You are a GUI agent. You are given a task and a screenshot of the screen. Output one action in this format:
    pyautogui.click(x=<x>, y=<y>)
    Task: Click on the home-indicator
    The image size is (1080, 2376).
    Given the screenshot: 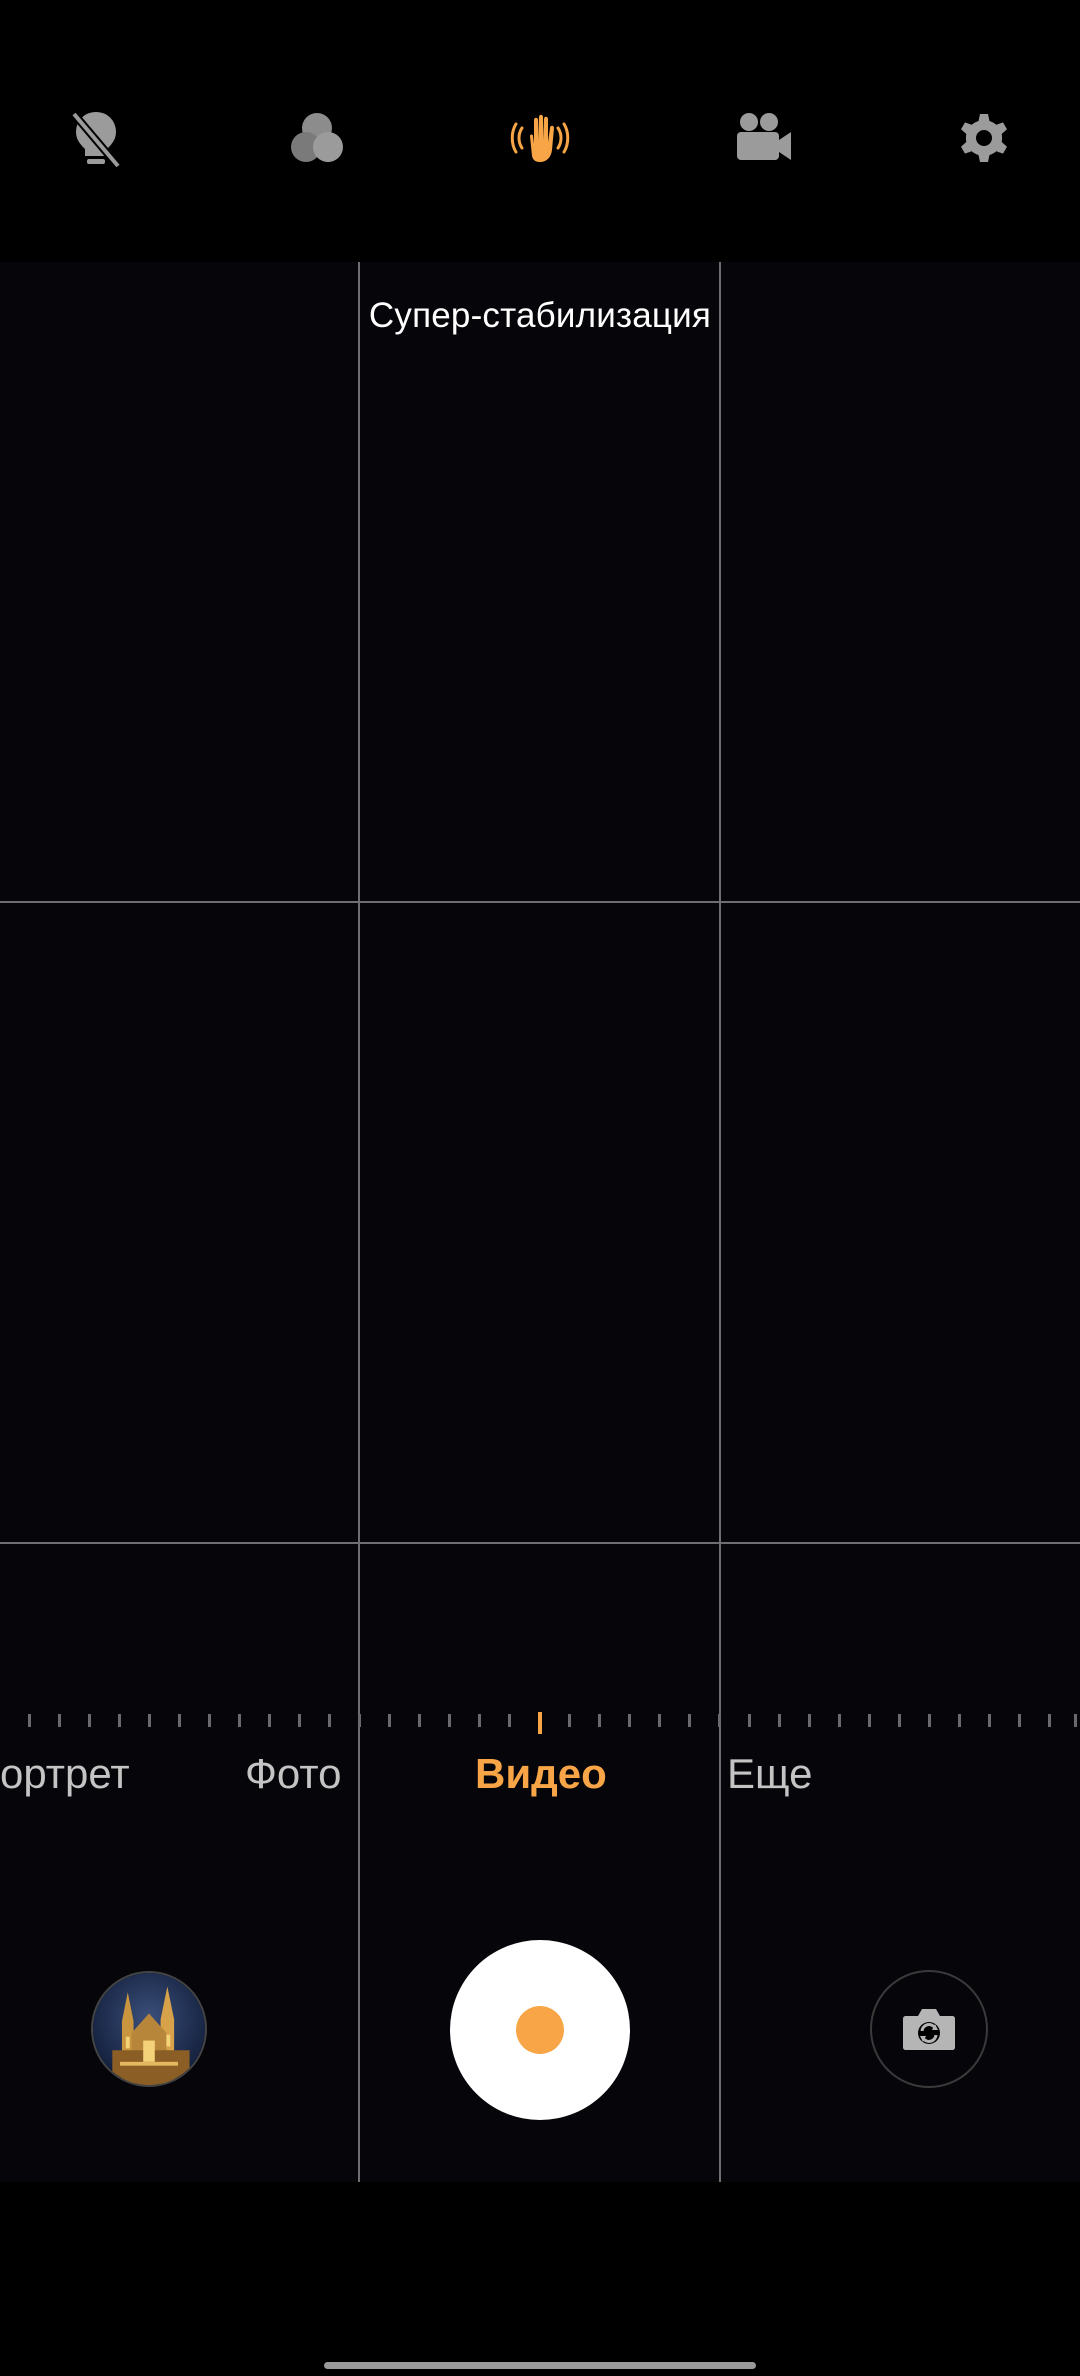 What is the action you would take?
    pyautogui.click(x=540, y=2365)
    